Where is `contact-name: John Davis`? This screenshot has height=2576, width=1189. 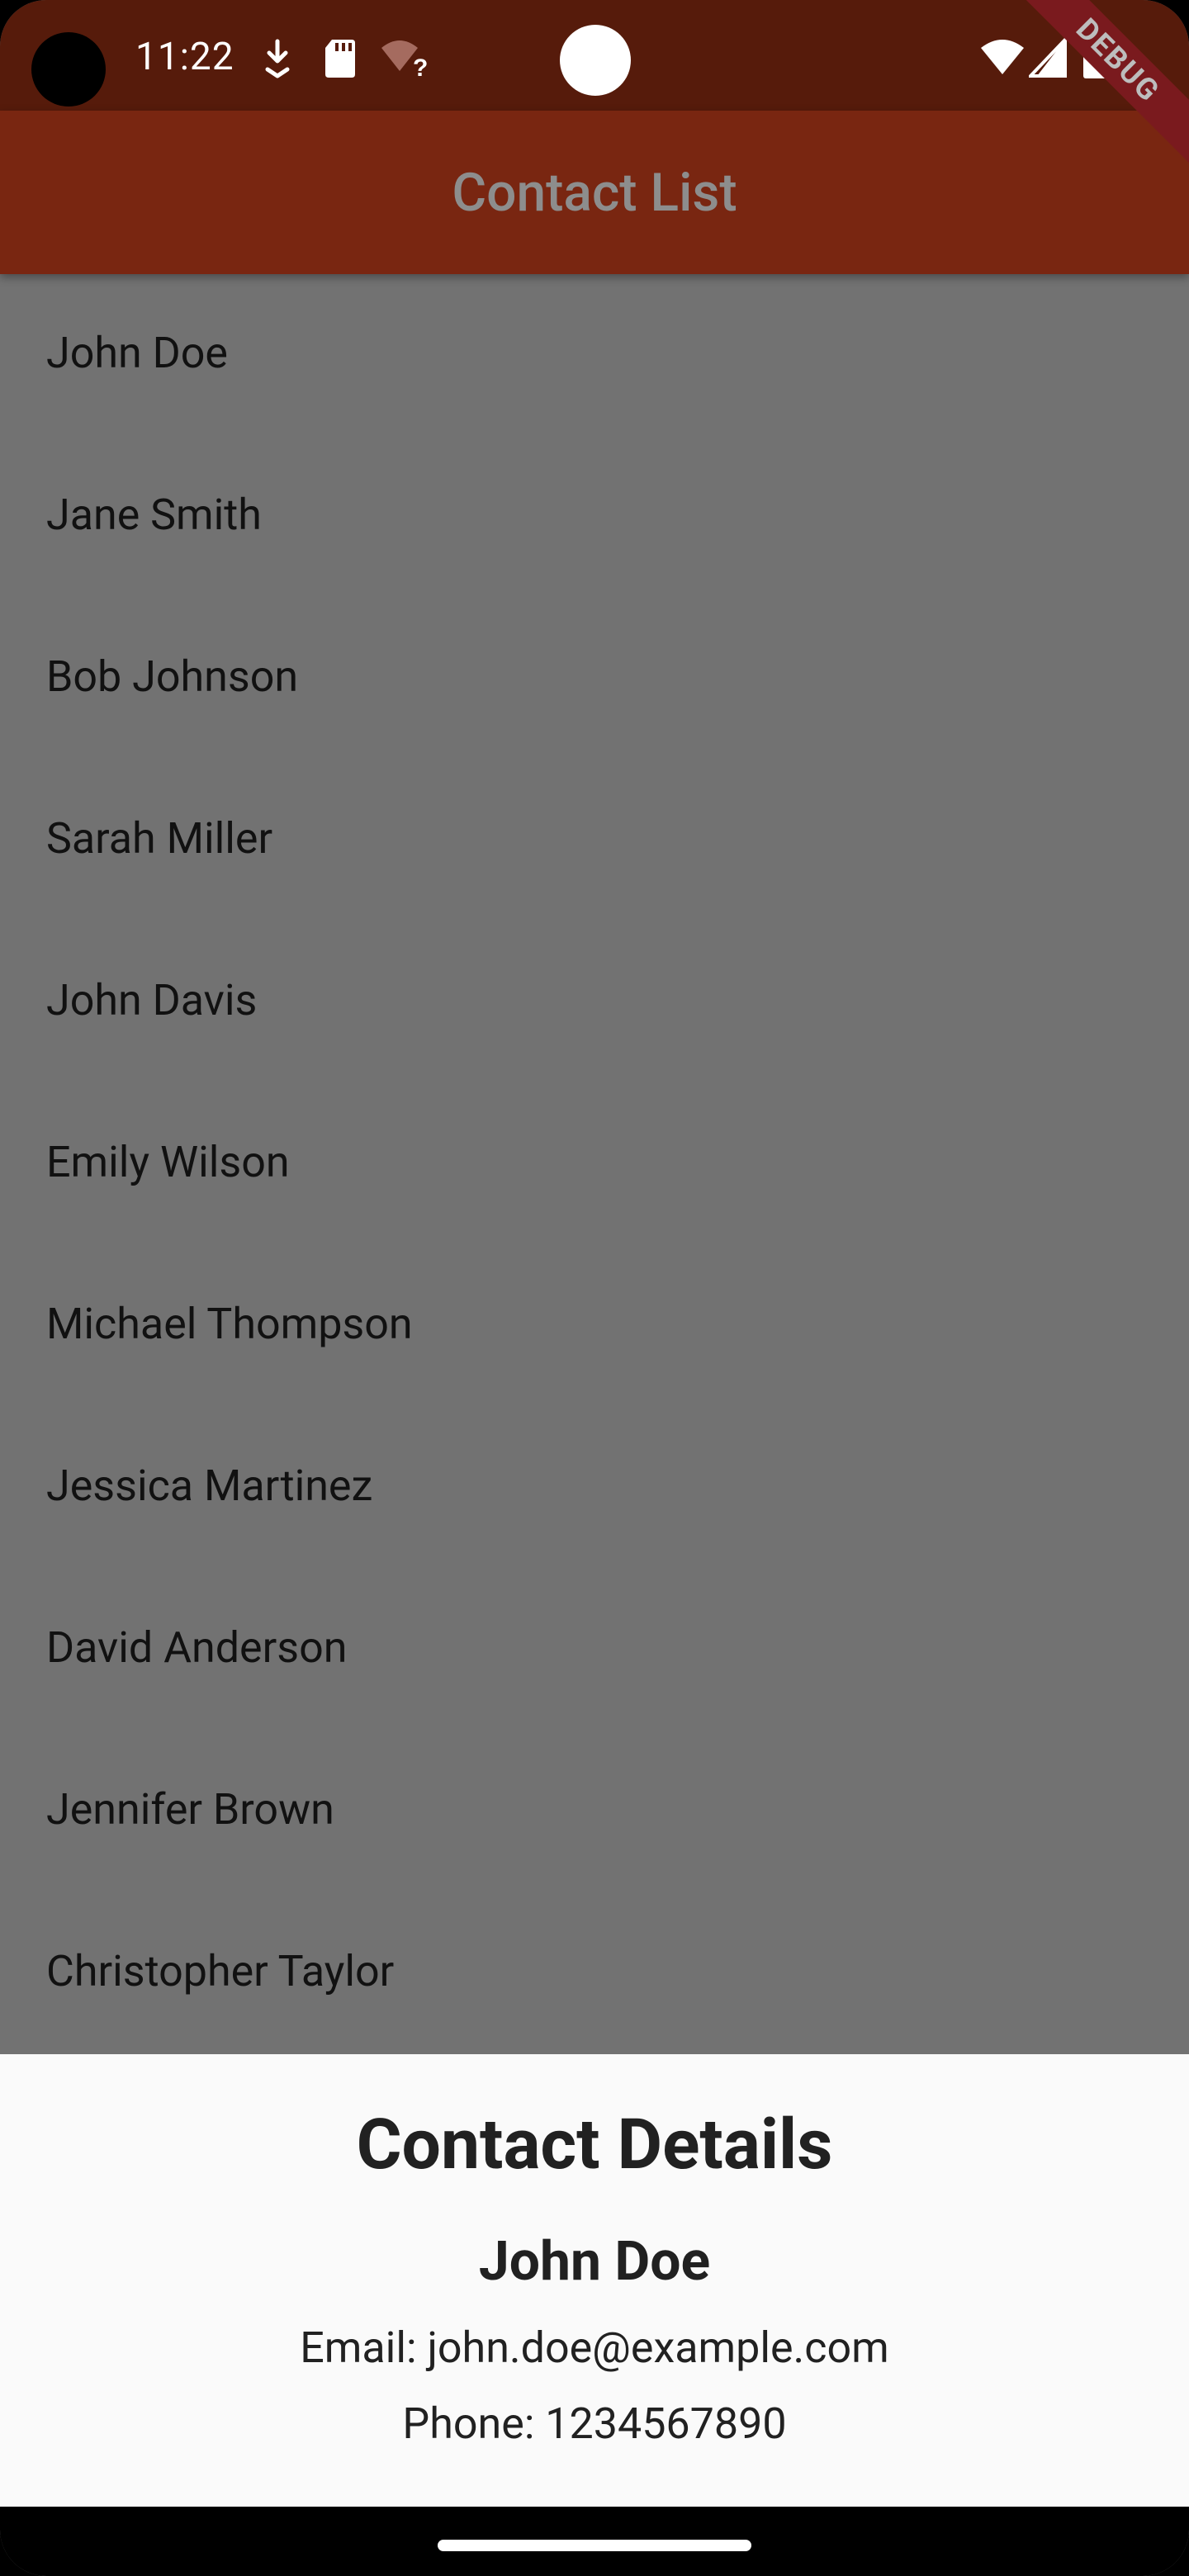
contact-name: John Davis is located at coordinates (152, 1000).